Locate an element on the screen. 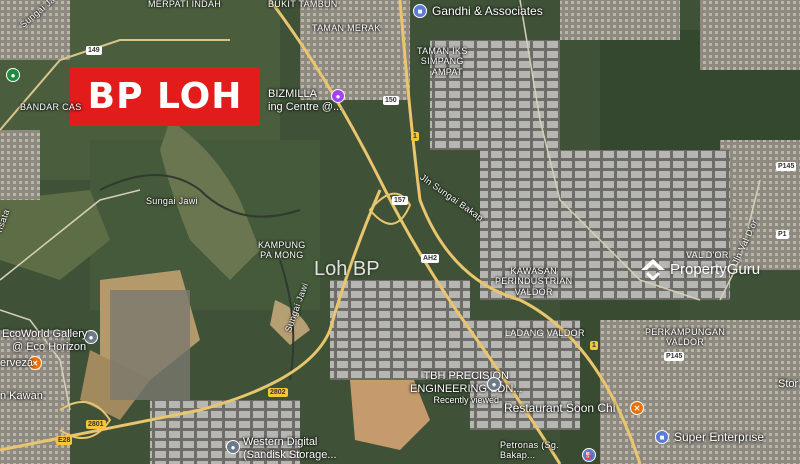 The height and width of the screenshot is (464, 800). route-e28-tag: E28 is located at coordinates (64, 440).